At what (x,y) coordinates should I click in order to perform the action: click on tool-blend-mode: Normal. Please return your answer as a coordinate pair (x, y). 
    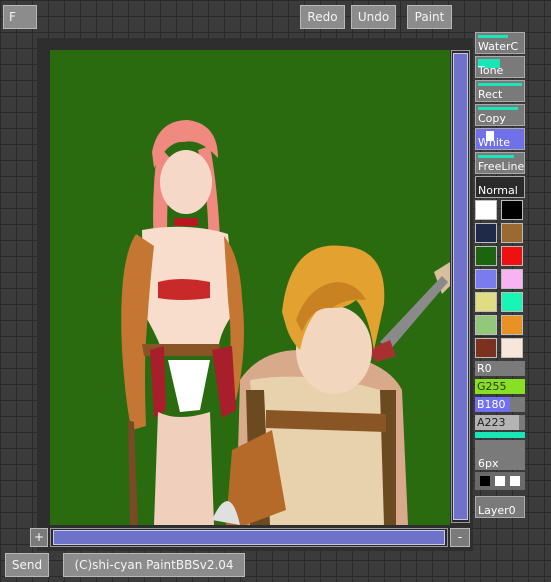
    Looking at the image, I should click on (500, 187).